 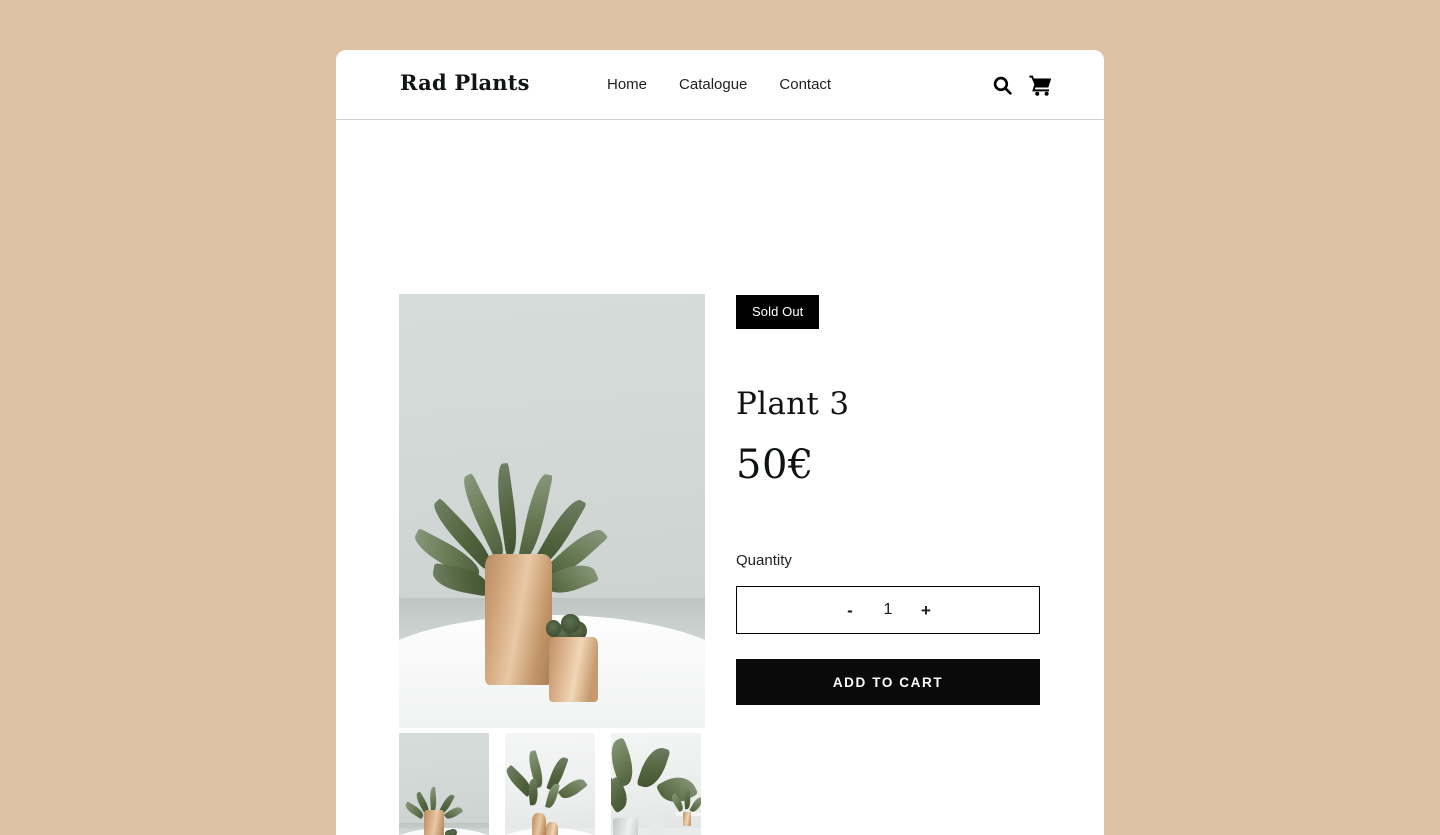 What do you see at coordinates (465, 82) in the screenshot?
I see `brand-logo: Rad Plants` at bounding box center [465, 82].